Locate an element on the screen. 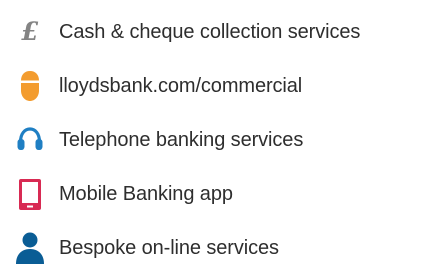  service-item-cash-collection: £ Cash & cheque collection services is located at coordinates (211, 32).